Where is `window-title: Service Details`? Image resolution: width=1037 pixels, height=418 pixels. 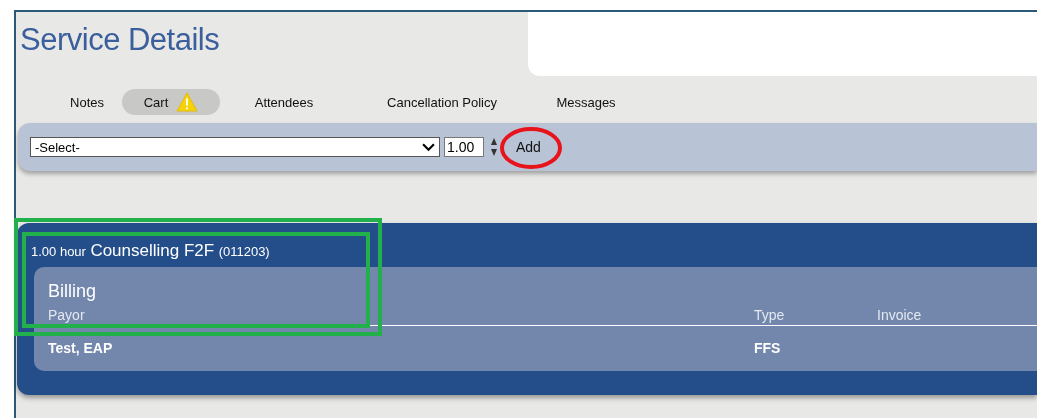
window-title: Service Details is located at coordinates (120, 40).